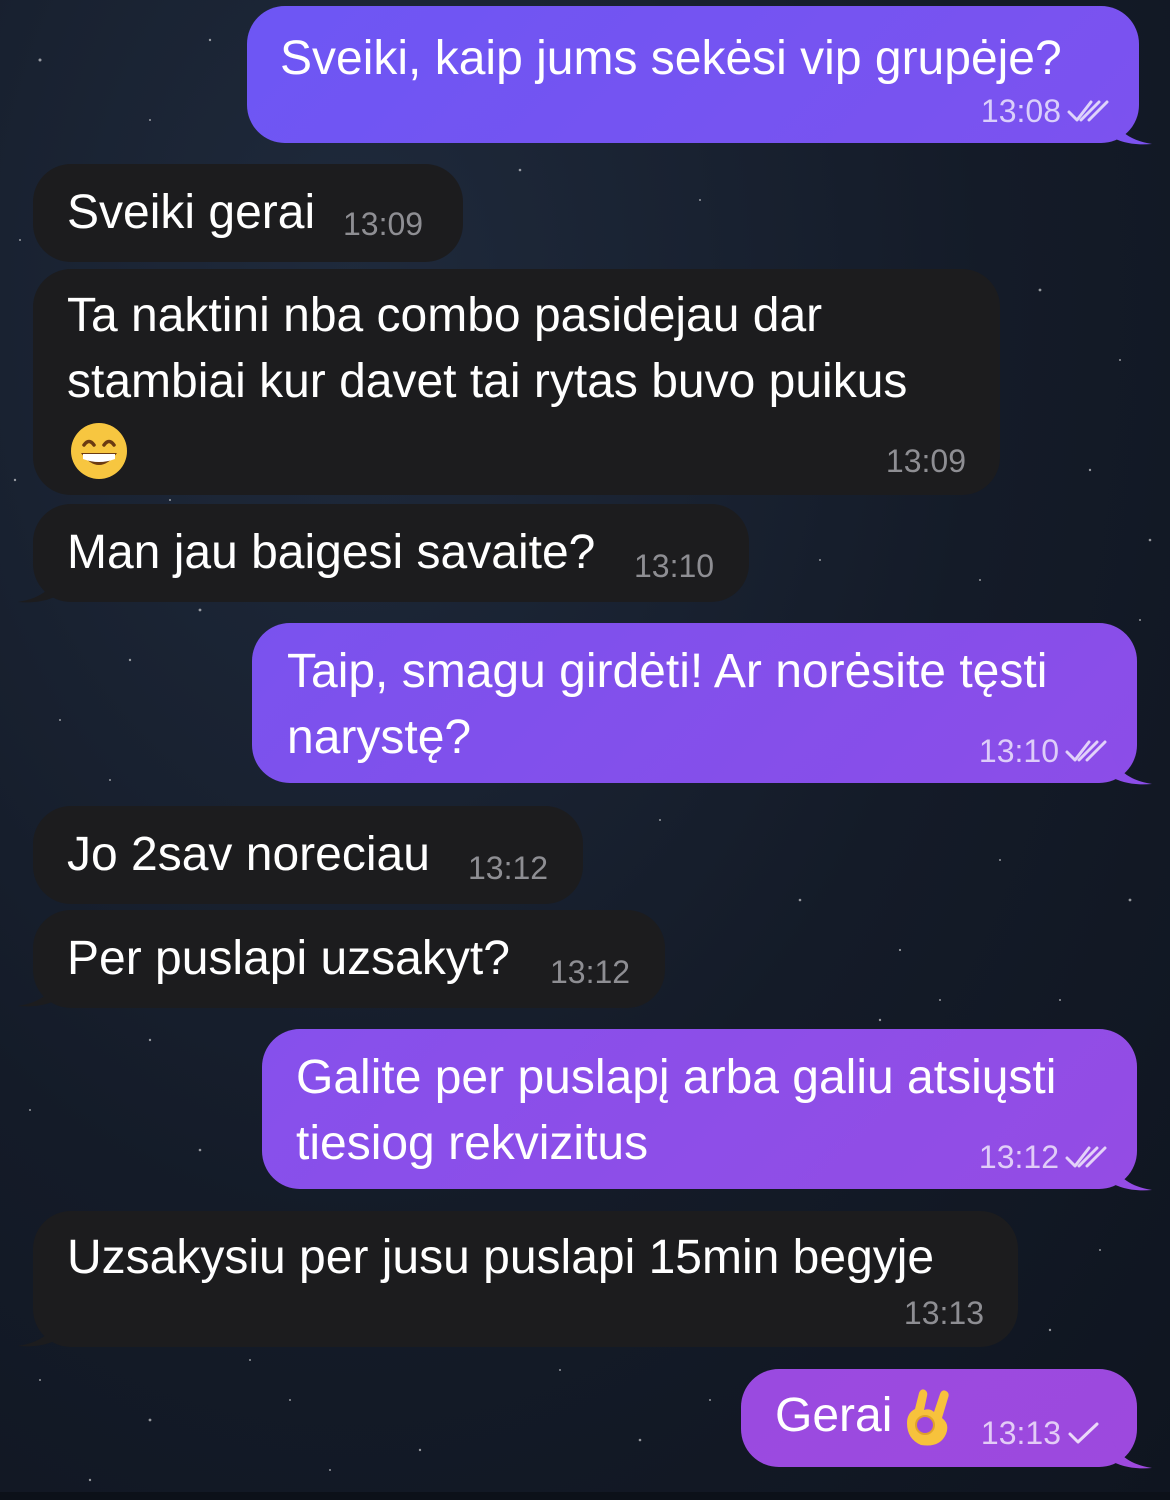 The image size is (1170, 1500). What do you see at coordinates (1020, 111) in the screenshot?
I see `message-time: 13:08` at bounding box center [1020, 111].